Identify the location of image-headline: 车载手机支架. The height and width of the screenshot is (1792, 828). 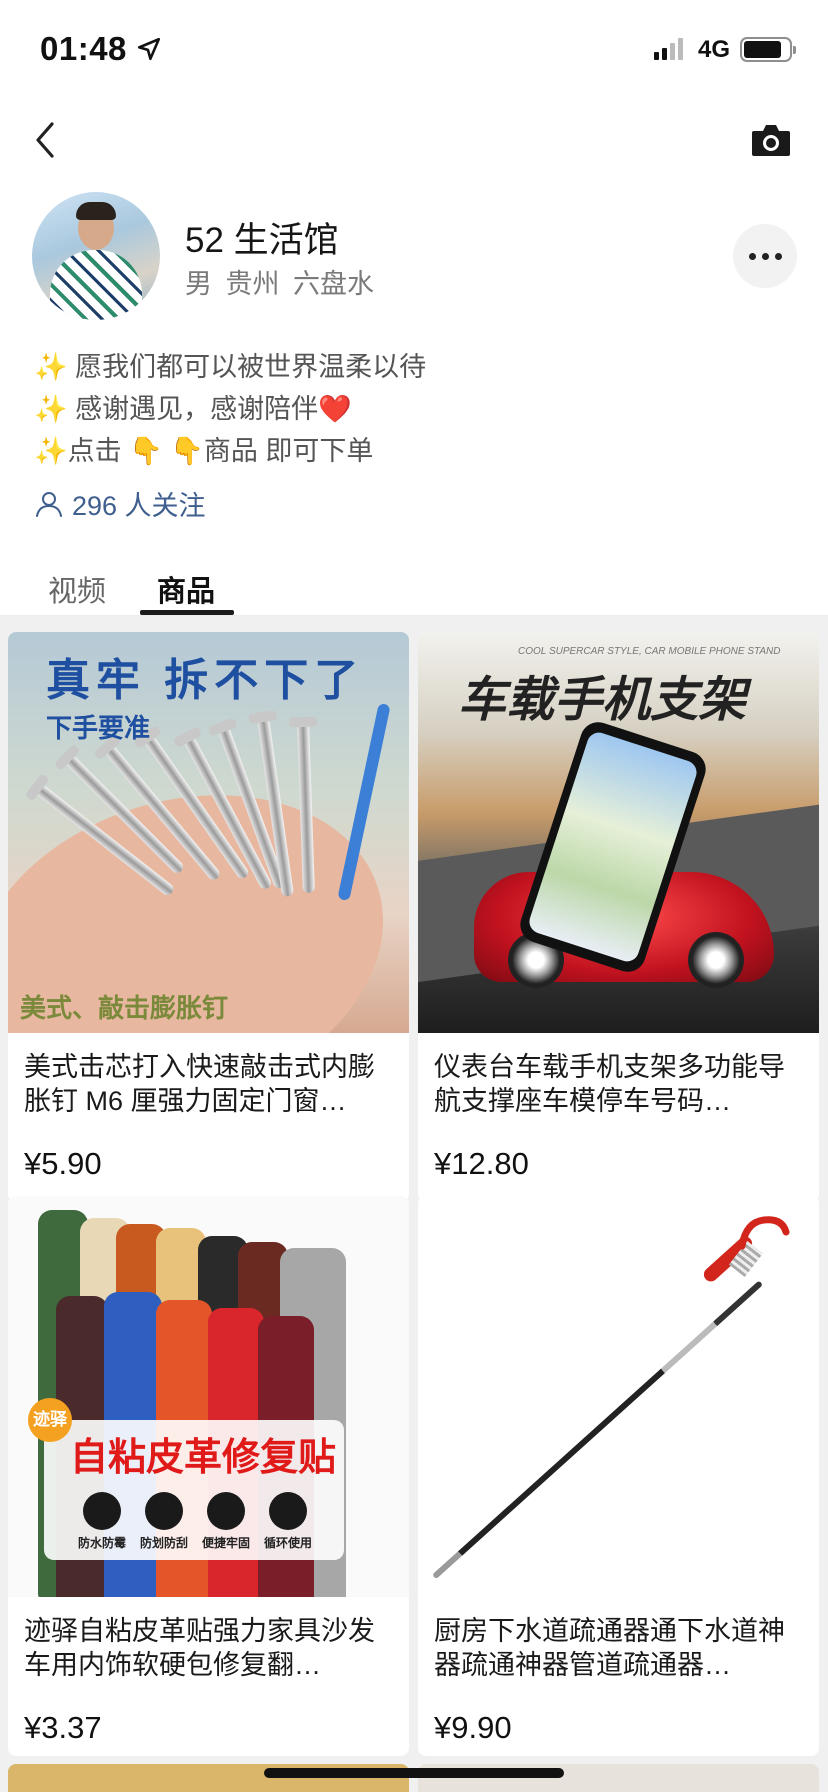
(602, 700).